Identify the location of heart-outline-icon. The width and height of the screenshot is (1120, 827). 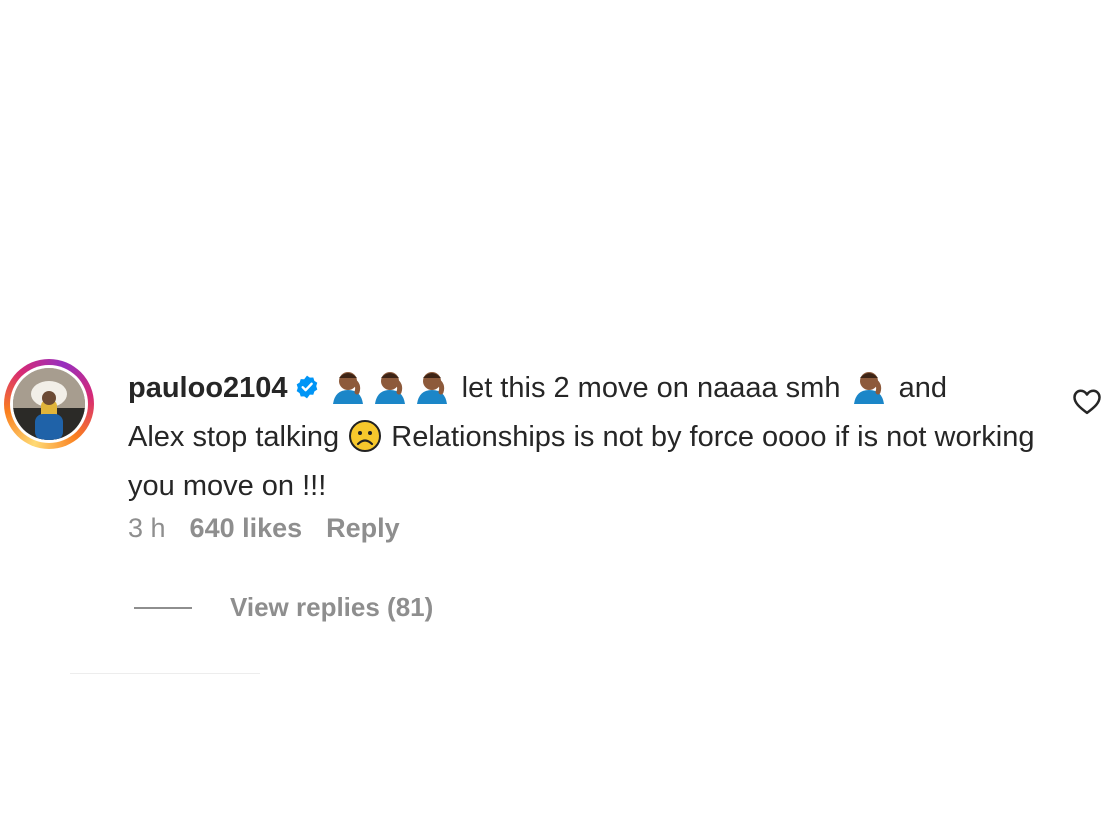
(1087, 403).